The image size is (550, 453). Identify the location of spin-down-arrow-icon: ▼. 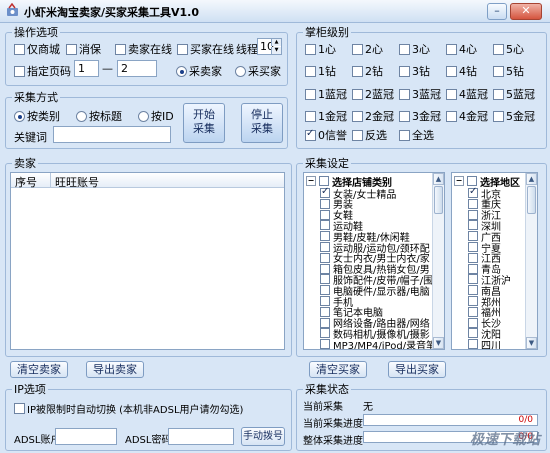
(276, 50).